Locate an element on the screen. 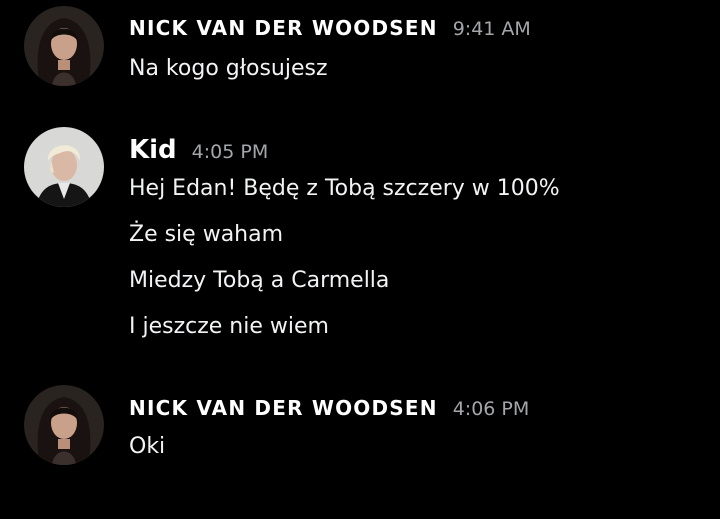 Image resolution: width=720 pixels, height=519 pixels. message-header: NICK VAN DER WOODSEN 4:06 PM is located at coordinates (329, 408).